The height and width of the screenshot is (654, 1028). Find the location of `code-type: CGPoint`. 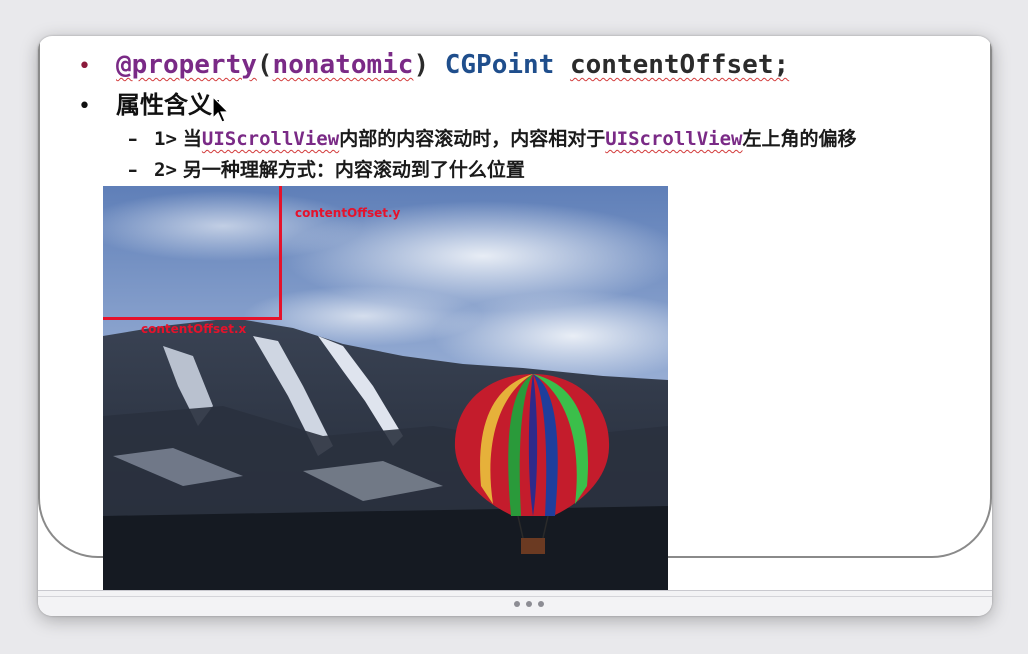

code-type: CGPoint is located at coordinates (499, 65).